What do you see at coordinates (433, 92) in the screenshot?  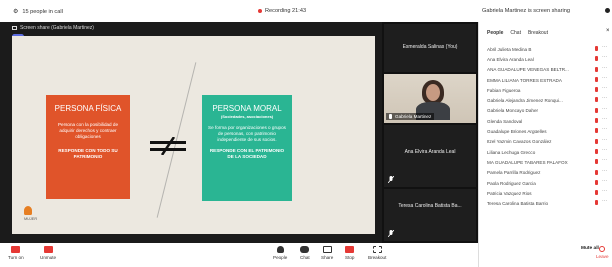 I see `person-face` at bounding box center [433, 92].